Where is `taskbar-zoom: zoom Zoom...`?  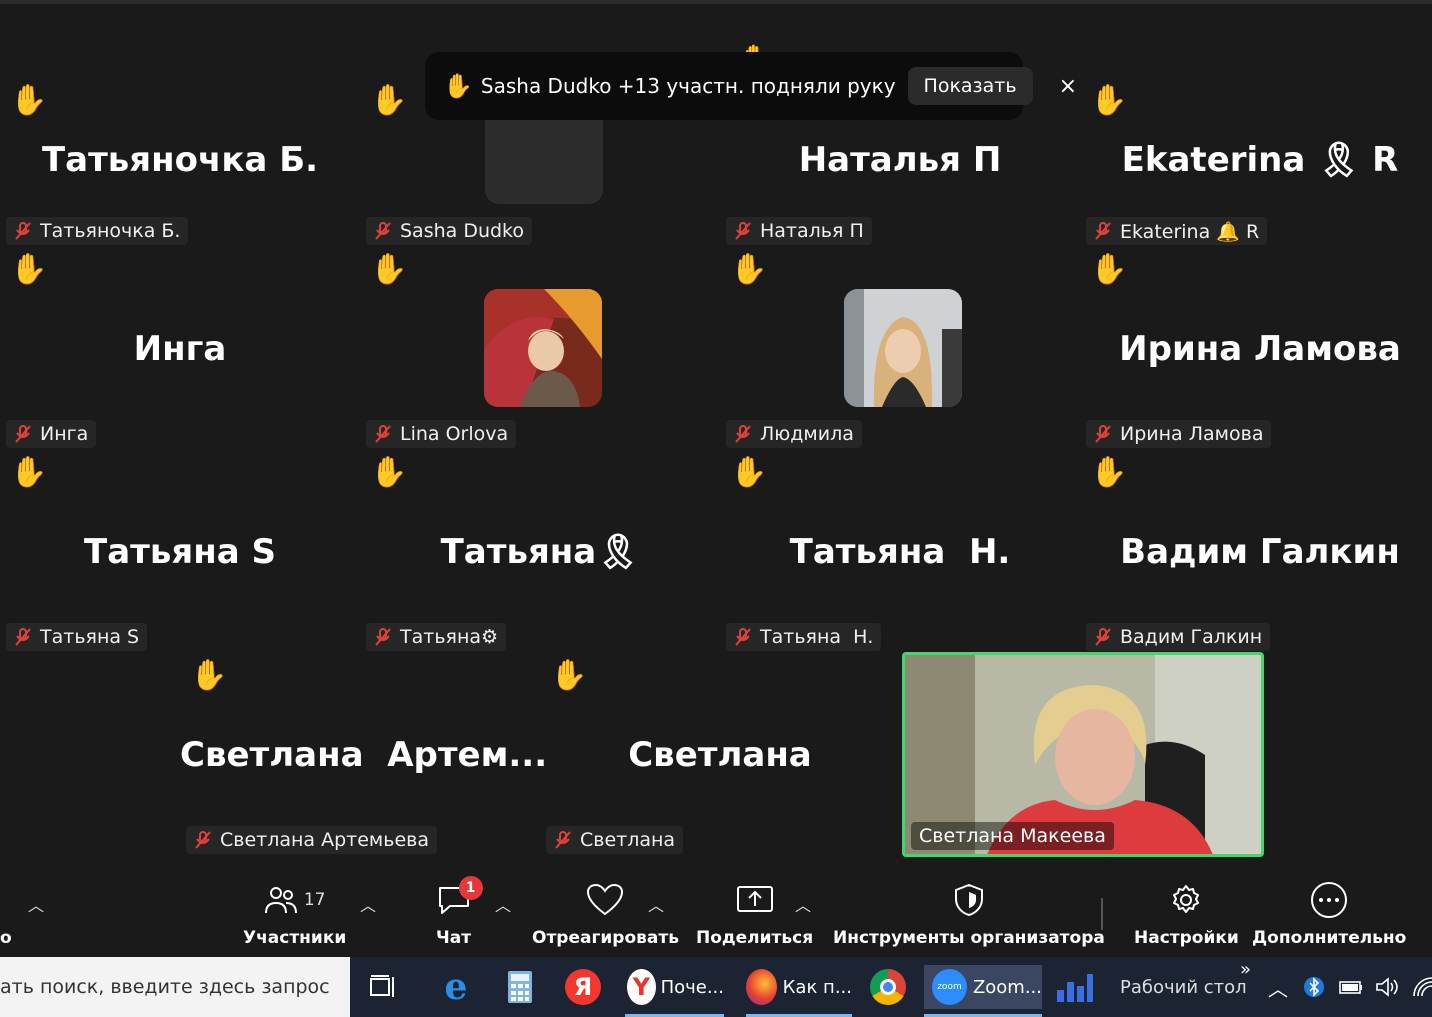
taskbar-zoom: zoom Zoom... is located at coordinates (983, 991).